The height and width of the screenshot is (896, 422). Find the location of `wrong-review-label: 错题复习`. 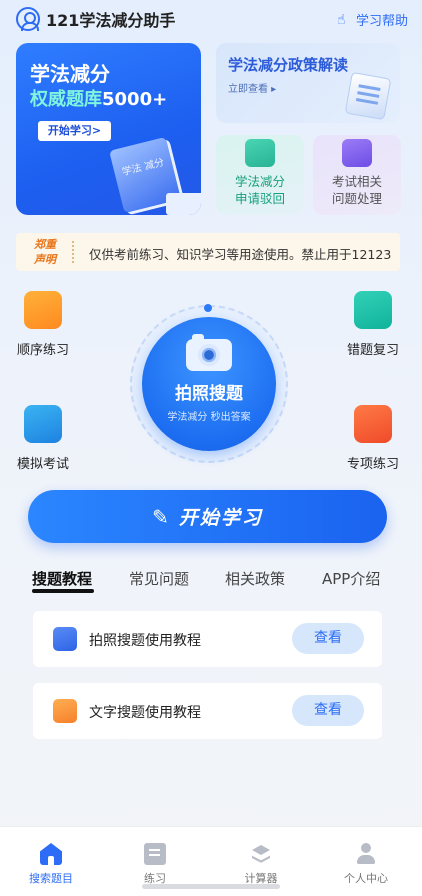

wrong-review-label: 错题复习 is located at coordinates (372, 350).